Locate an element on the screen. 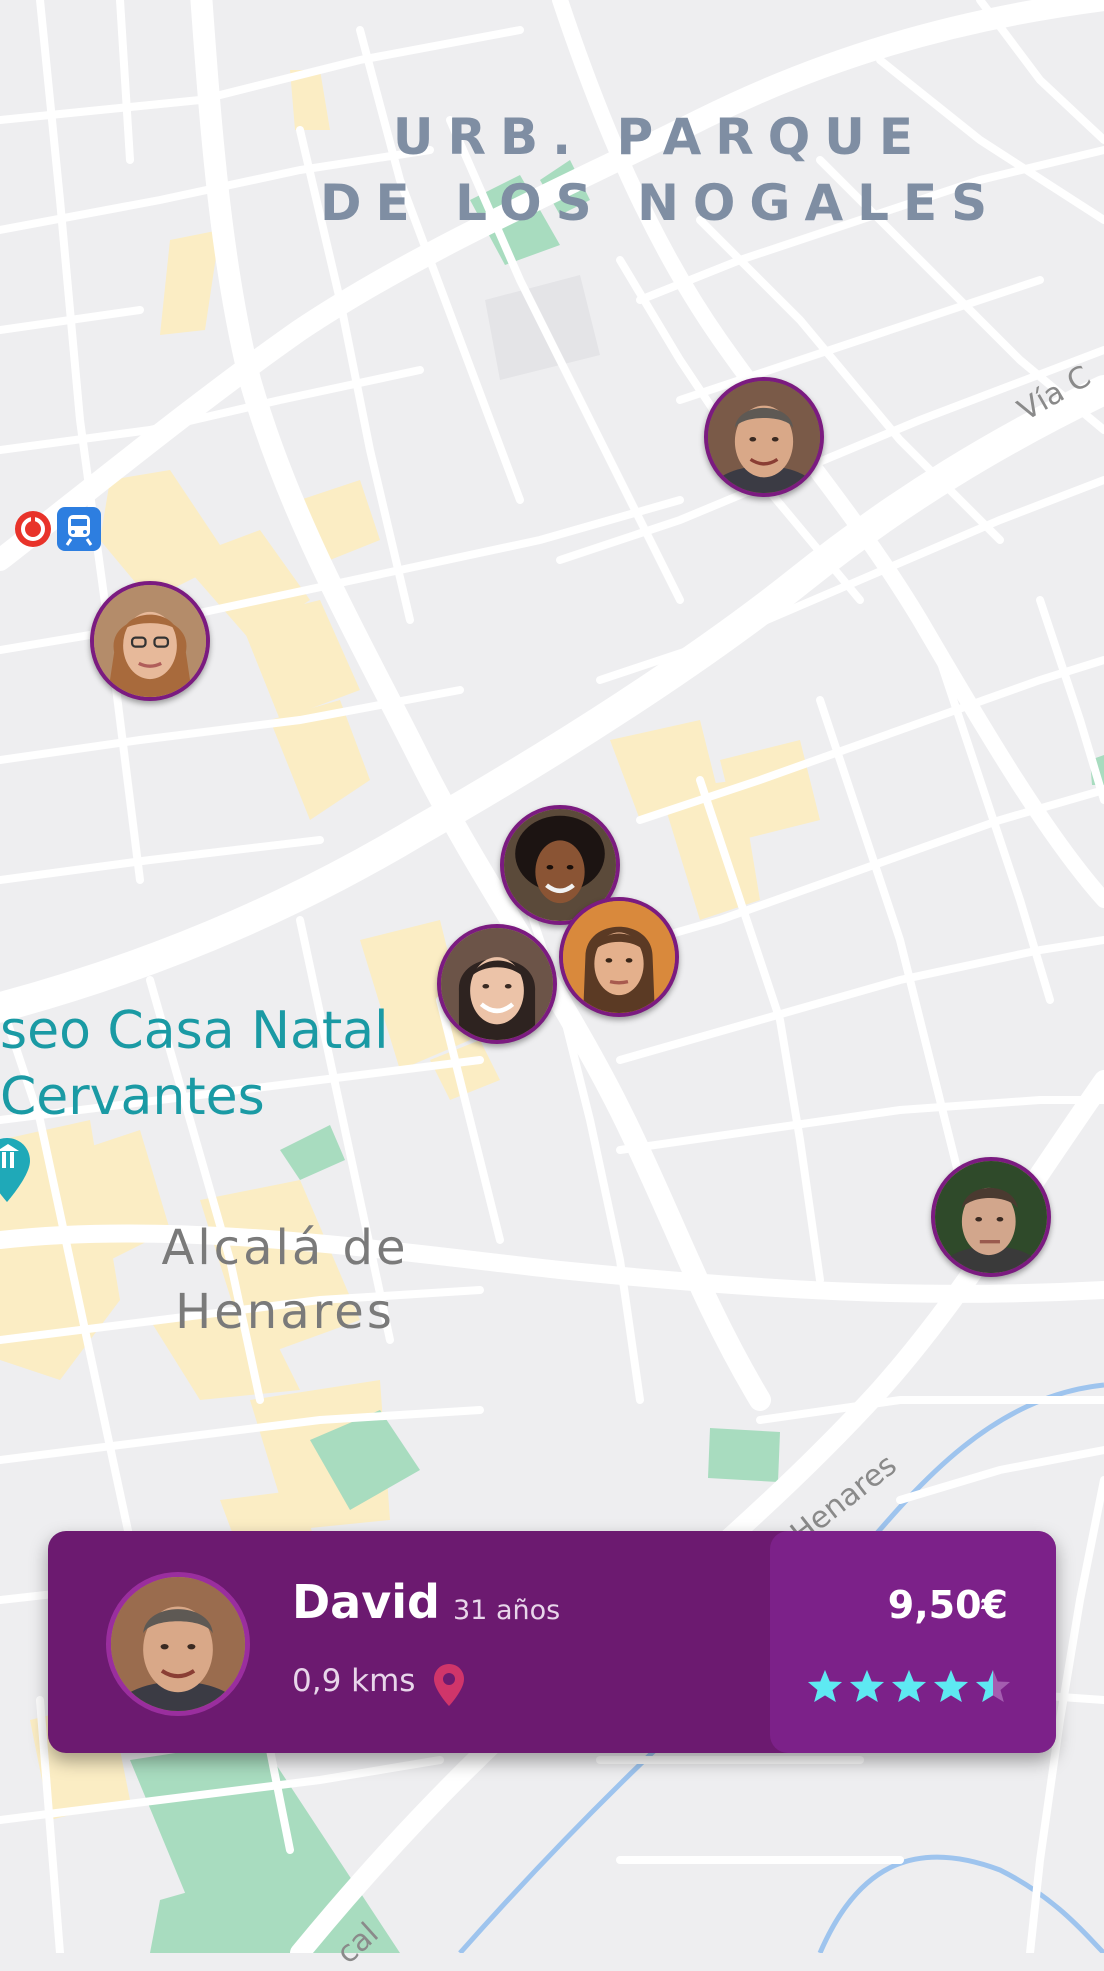 The image size is (1104, 1971). profile-name: David is located at coordinates (366, 1602).